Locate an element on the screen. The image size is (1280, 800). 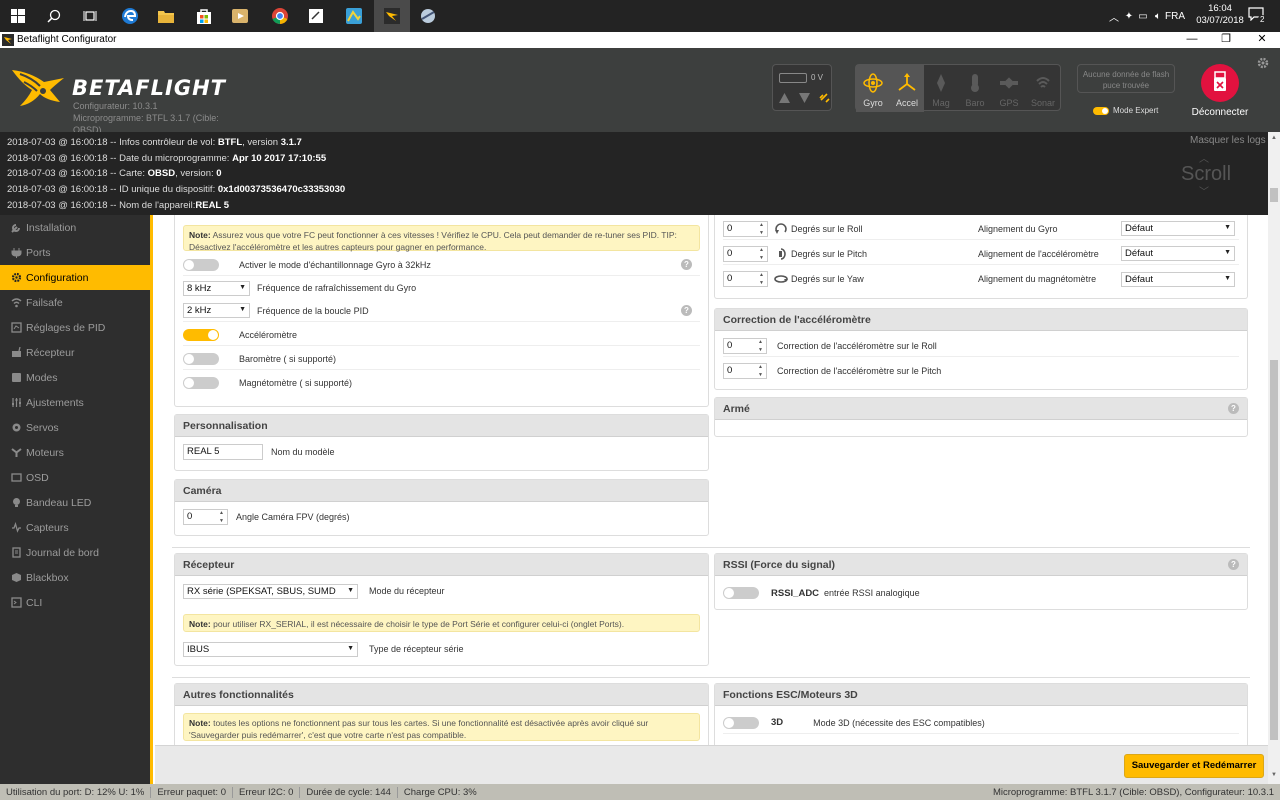
log-icon is located at coordinates (16, 553).